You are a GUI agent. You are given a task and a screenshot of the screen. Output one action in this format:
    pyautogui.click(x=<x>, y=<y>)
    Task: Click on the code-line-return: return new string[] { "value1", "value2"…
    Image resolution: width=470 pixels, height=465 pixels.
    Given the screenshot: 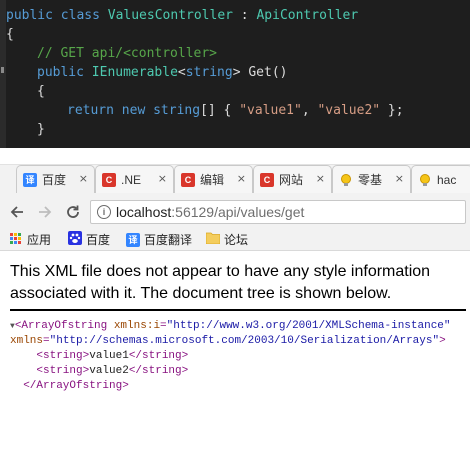 What is the action you would take?
    pyautogui.click(x=235, y=111)
    